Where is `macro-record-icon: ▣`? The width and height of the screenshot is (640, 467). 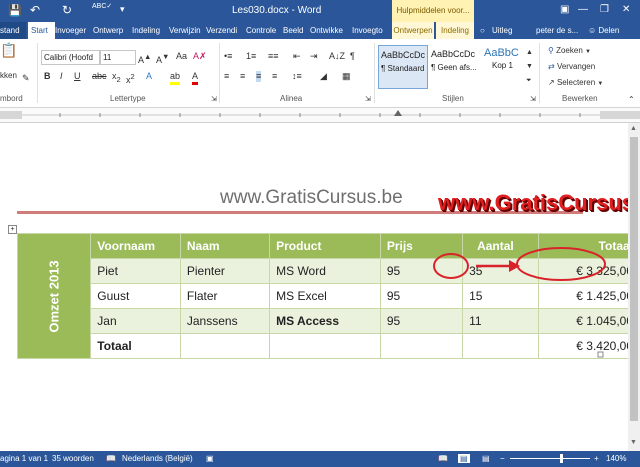
macro-record-icon: ▣ is located at coordinates (210, 458).